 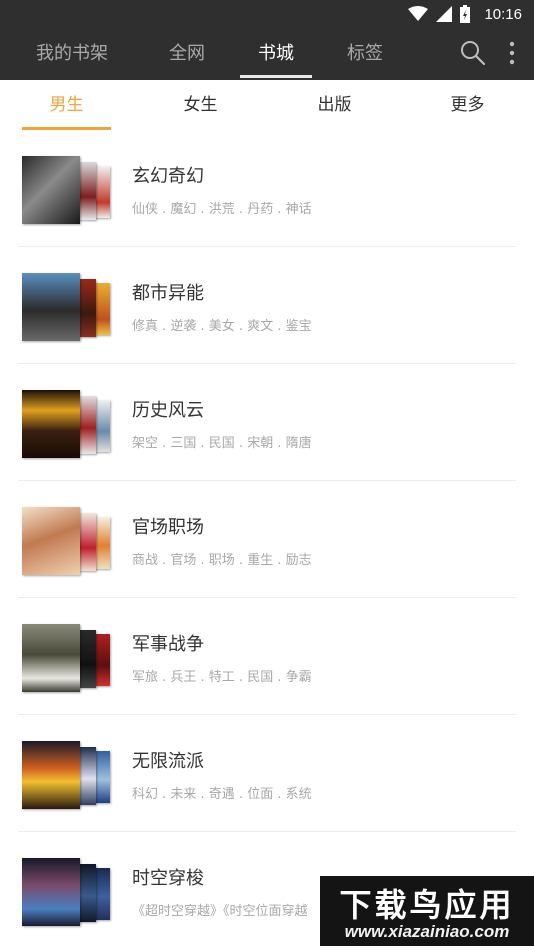 What do you see at coordinates (72, 54) in the screenshot?
I see `tab-bookshelf: 我的书架` at bounding box center [72, 54].